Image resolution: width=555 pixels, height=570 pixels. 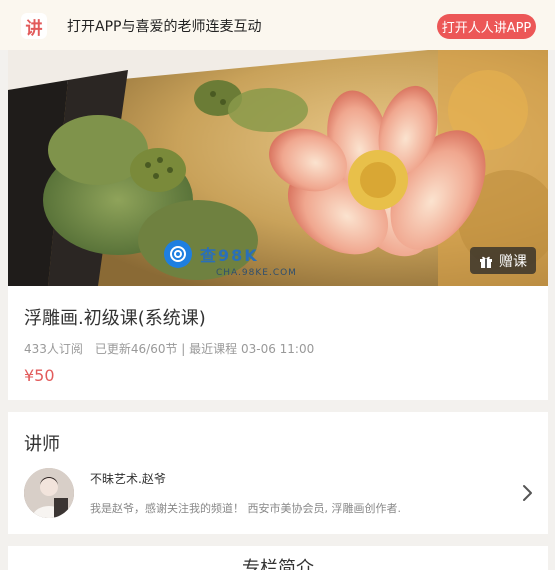 I want to click on course-title: 浮雕画.初级课(系统课), so click(x=115, y=318).